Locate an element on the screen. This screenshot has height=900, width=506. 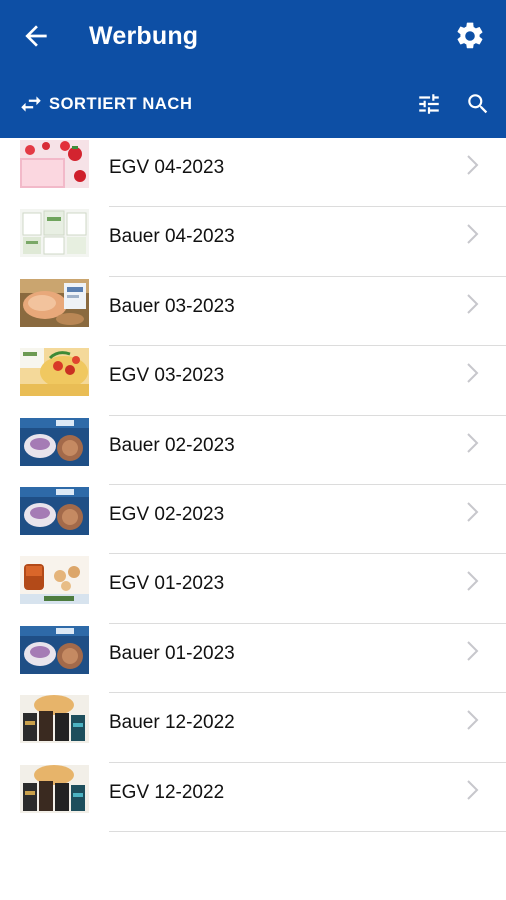
list-item: EGV 03-2023 is located at coordinates (253, 381).